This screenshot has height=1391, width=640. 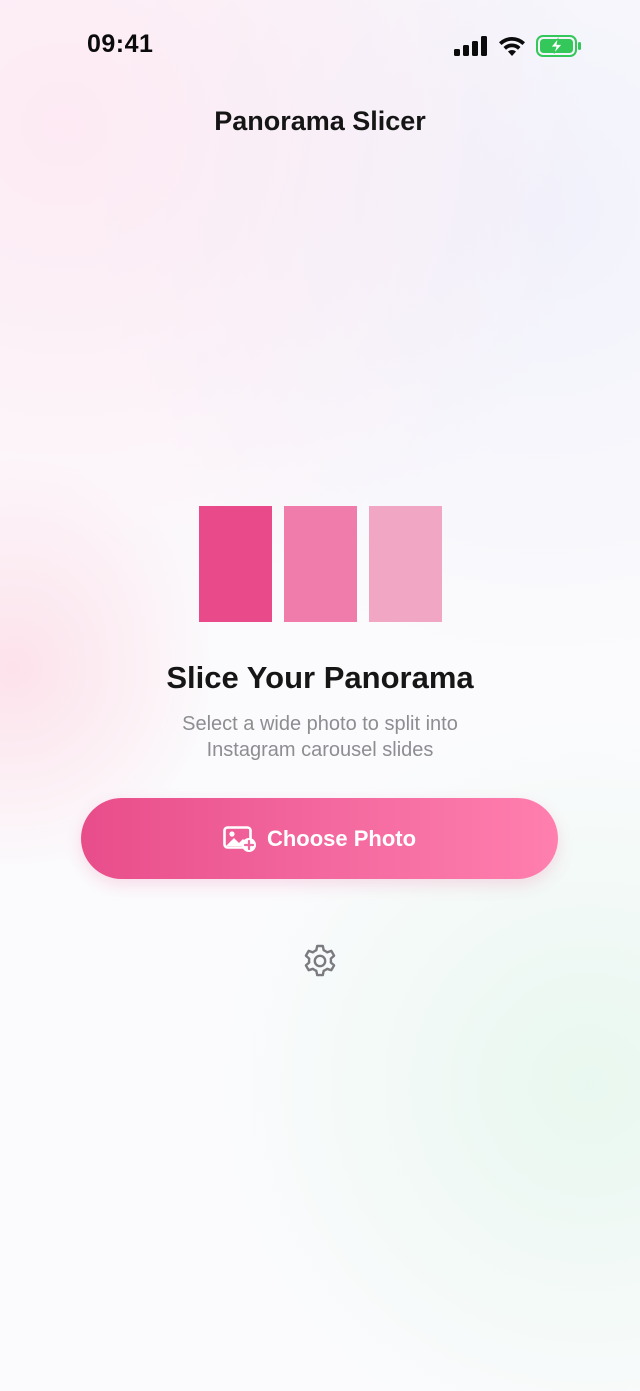 I want to click on choose-photo-button: Choose Photo, so click(x=319, y=838).